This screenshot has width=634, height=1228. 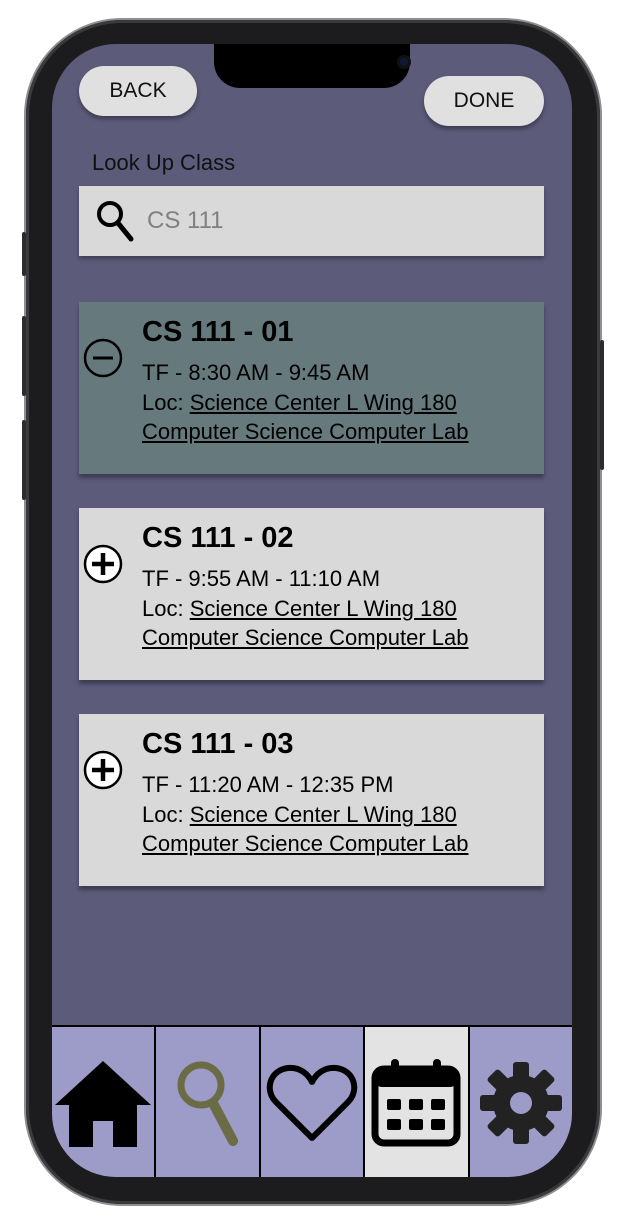 What do you see at coordinates (218, 332) in the screenshot?
I see `class-title: CS 111 - 01` at bounding box center [218, 332].